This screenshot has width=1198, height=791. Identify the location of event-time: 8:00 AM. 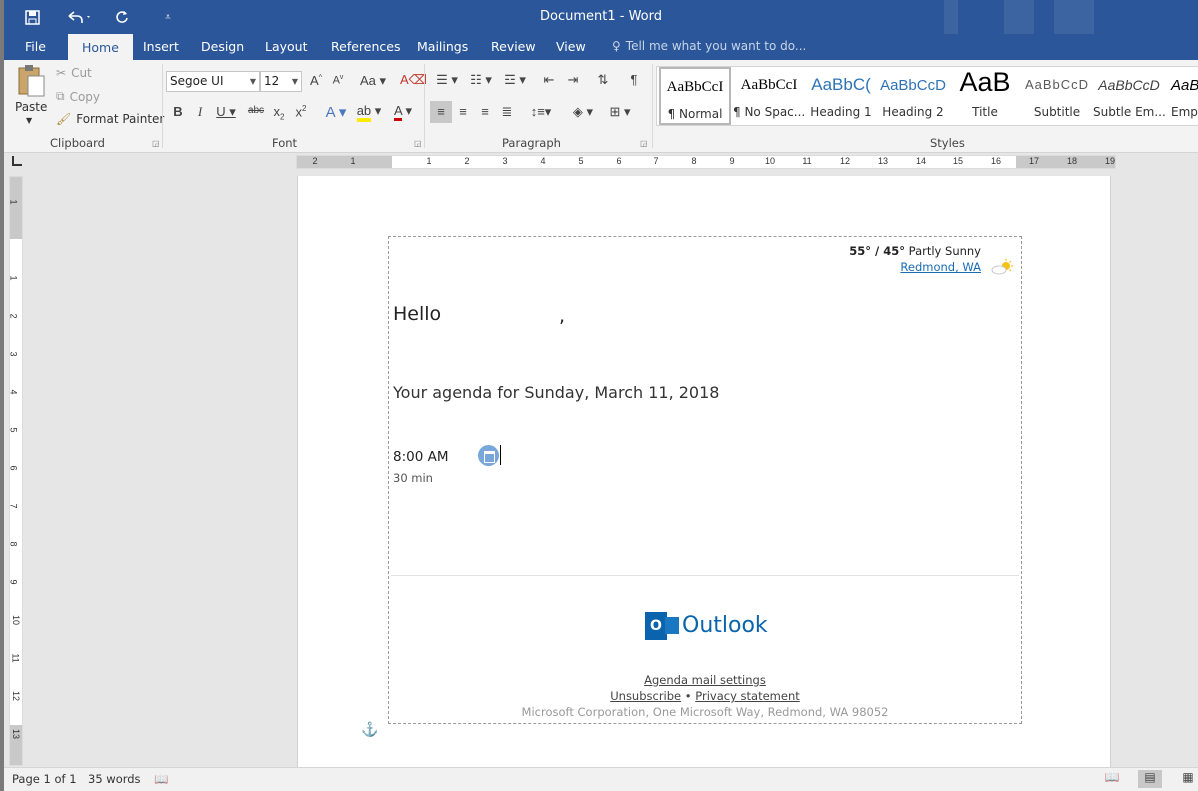
(421, 457).